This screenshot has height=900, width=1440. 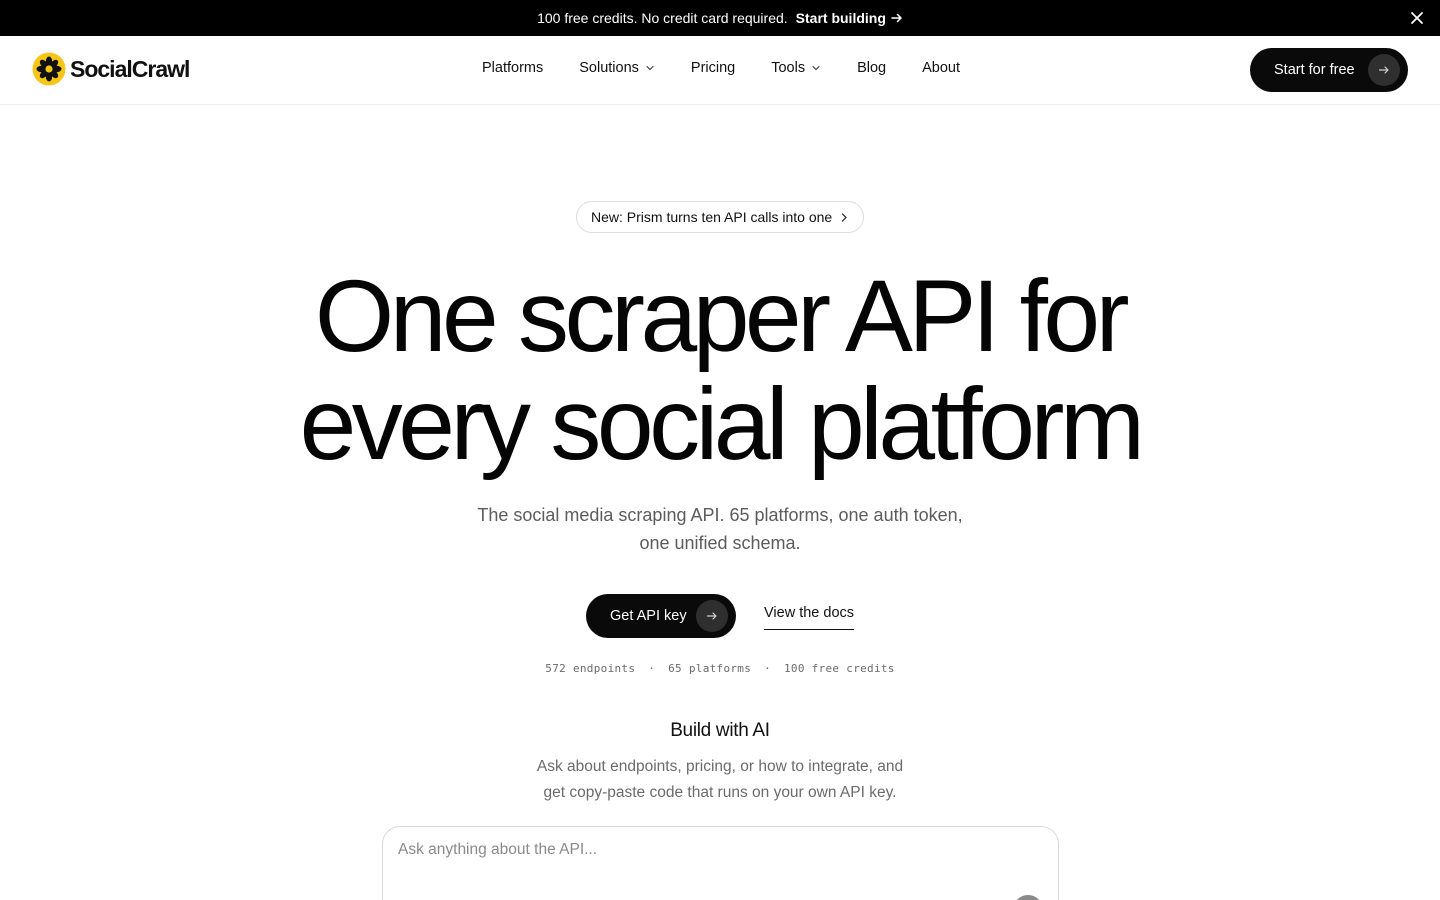 What do you see at coordinates (788, 68) in the screenshot?
I see `nav-item-label: Tools` at bounding box center [788, 68].